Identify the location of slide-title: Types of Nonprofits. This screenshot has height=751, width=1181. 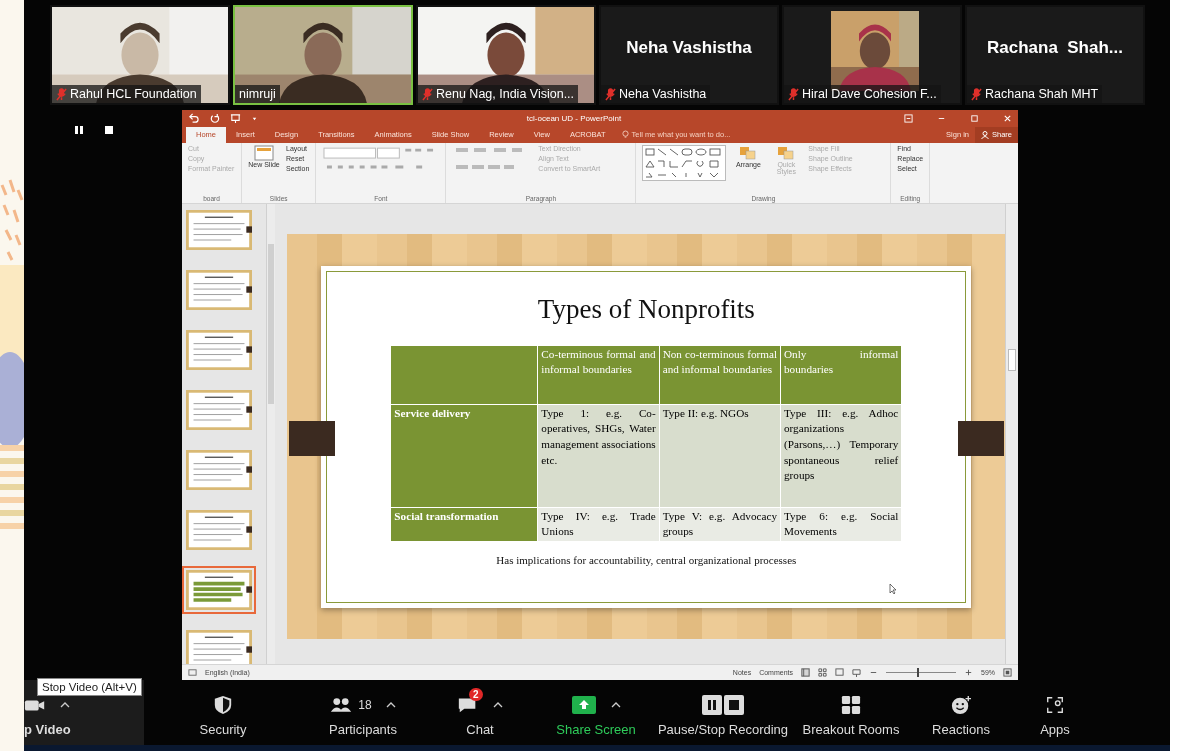
(646, 309).